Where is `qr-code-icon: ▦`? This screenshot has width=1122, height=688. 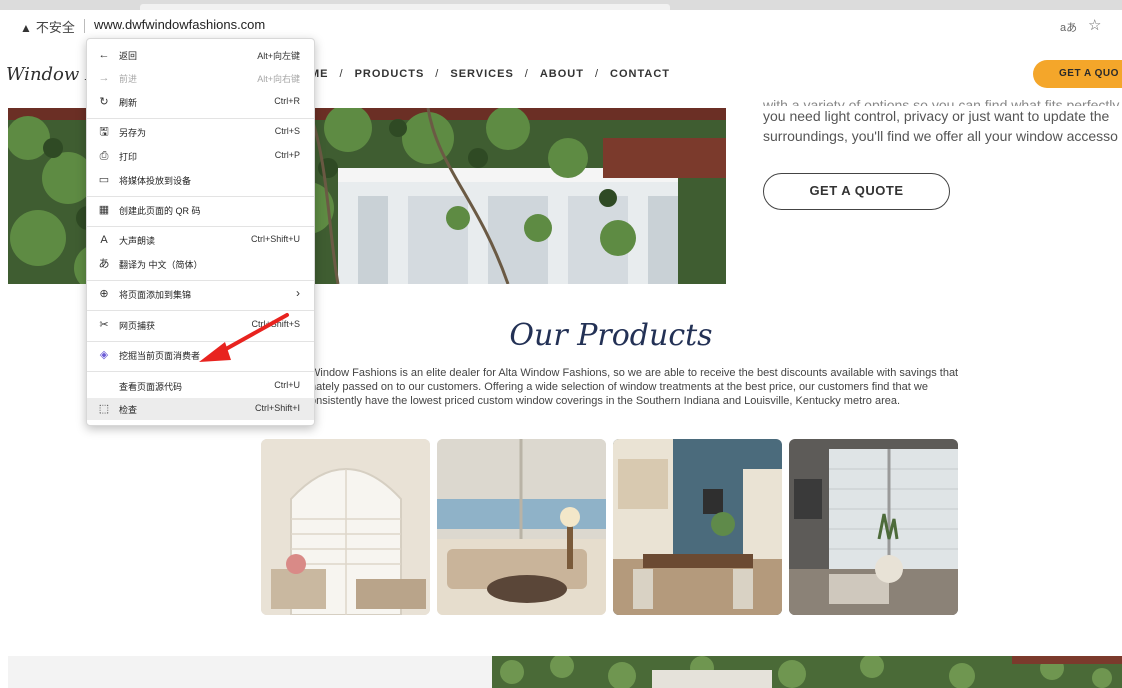 qr-code-icon: ▦ is located at coordinates (104, 210).